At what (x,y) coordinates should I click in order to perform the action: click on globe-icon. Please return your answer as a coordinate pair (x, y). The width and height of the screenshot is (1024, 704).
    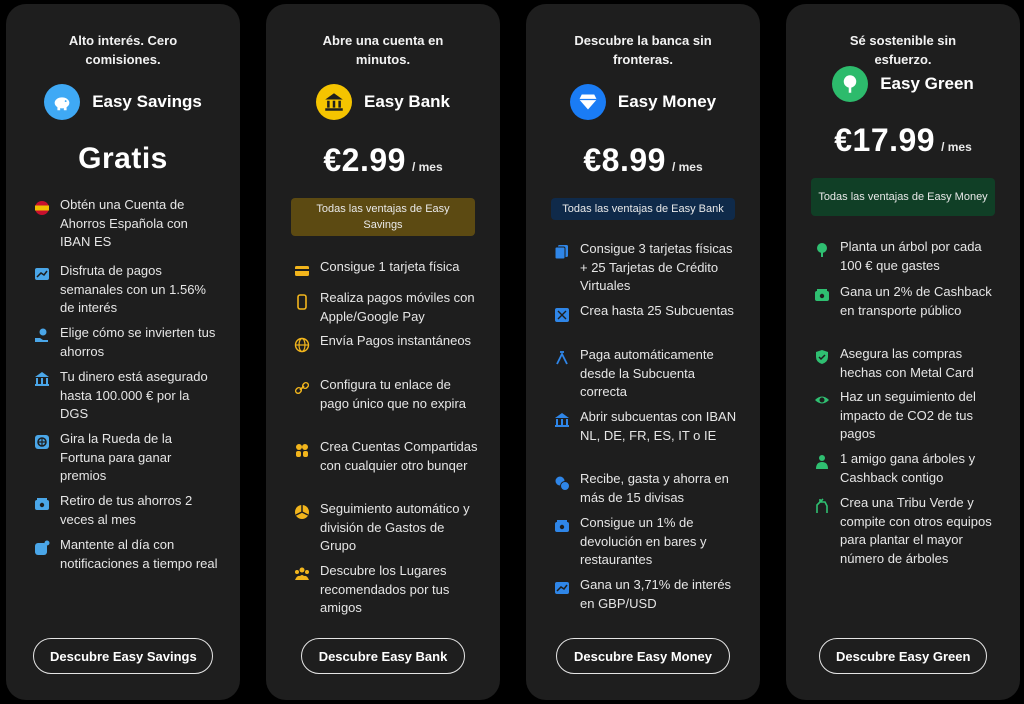
    Looking at the image, I should click on (302, 345).